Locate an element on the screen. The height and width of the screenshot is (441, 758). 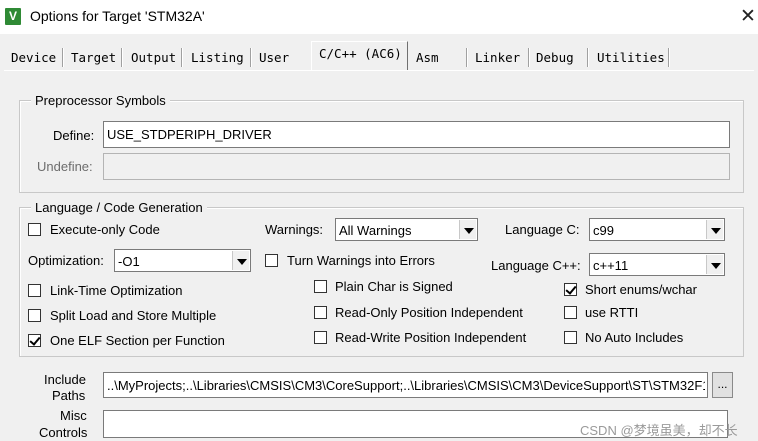
close-icon: ✕ is located at coordinates (748, 17).